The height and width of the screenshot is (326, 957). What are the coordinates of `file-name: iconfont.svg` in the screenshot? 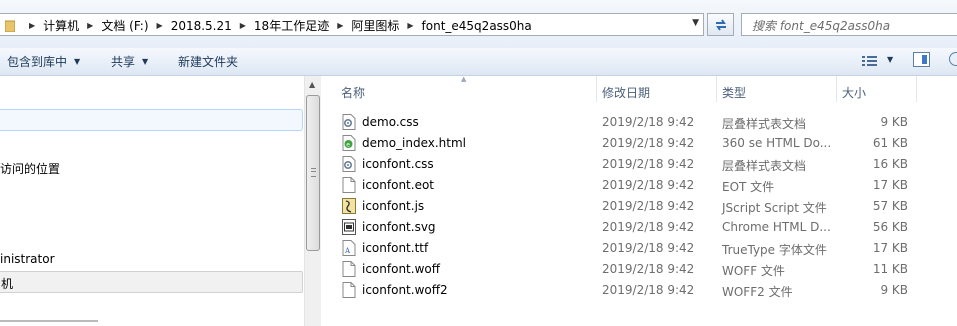 It's located at (399, 227).